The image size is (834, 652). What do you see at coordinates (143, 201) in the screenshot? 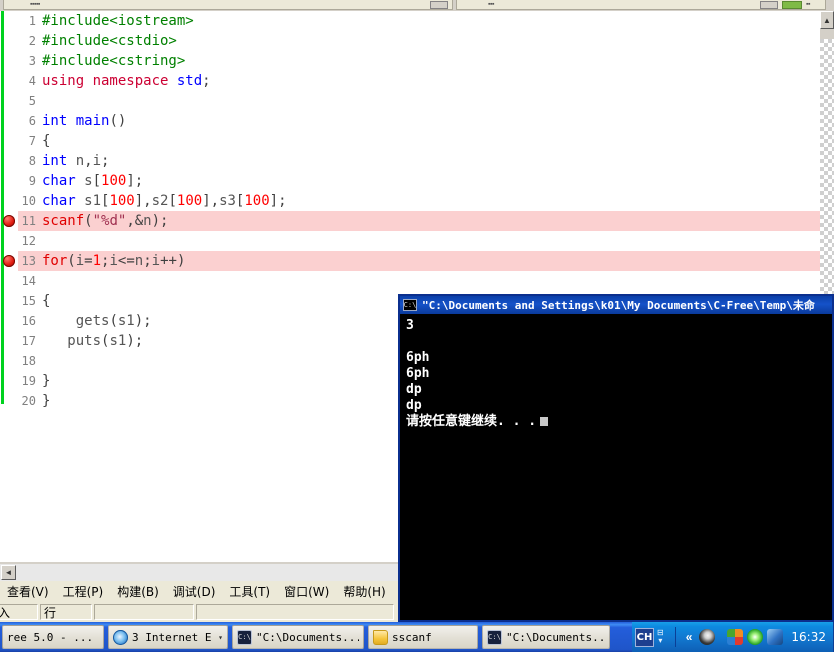
I see `code-token: ],` at bounding box center [143, 201].